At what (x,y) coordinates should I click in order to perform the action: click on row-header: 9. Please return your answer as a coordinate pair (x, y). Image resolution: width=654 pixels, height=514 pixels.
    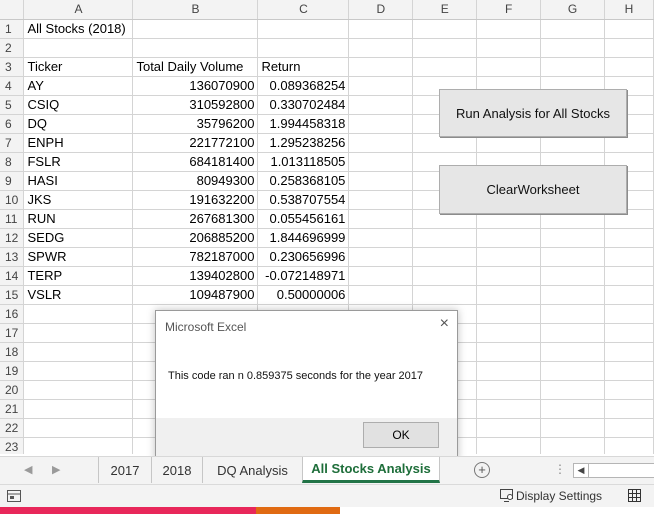
    Looking at the image, I should click on (12, 181).